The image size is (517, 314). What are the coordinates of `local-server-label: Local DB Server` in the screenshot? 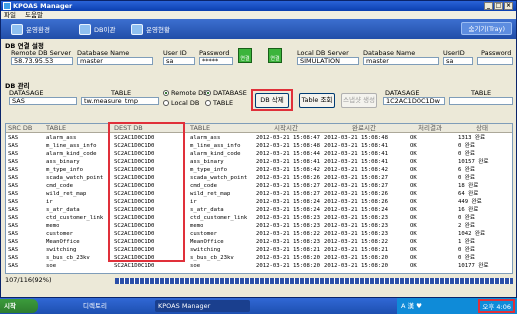 It's located at (323, 53).